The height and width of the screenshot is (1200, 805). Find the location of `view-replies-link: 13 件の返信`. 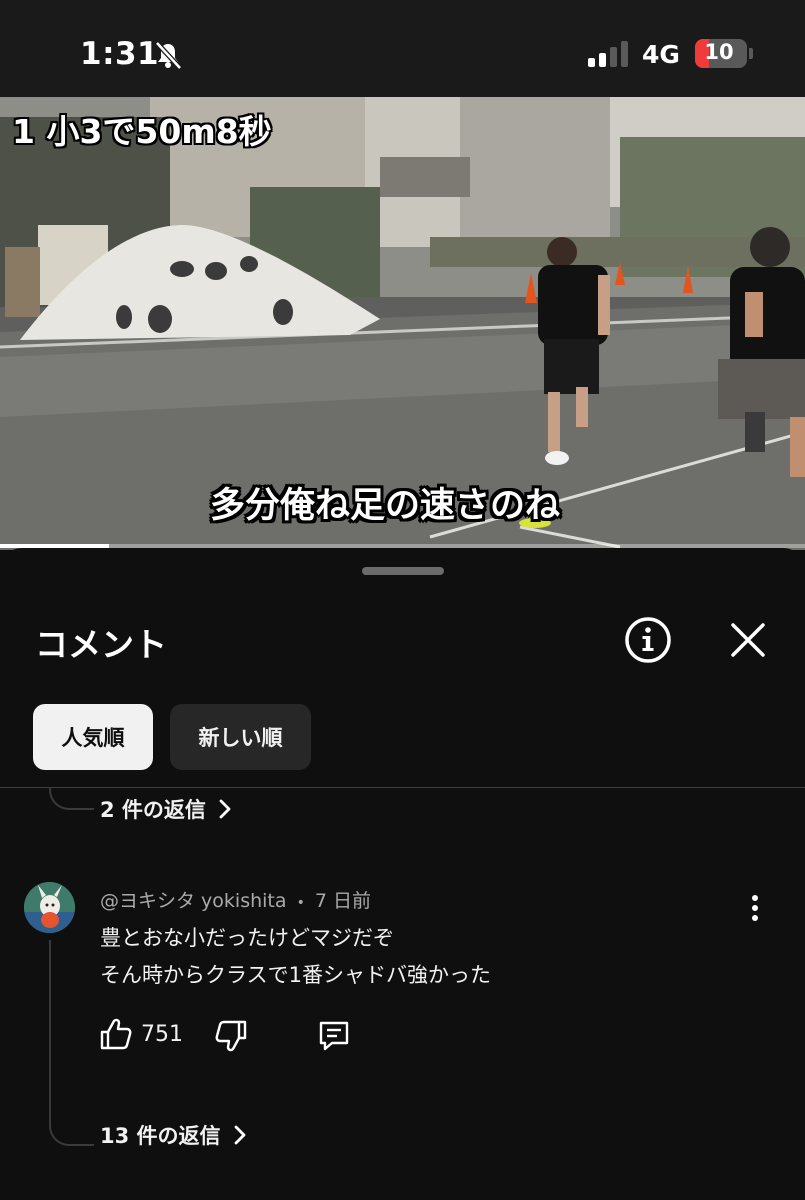

view-replies-link: 13 件の返信 is located at coordinates (174, 1135).